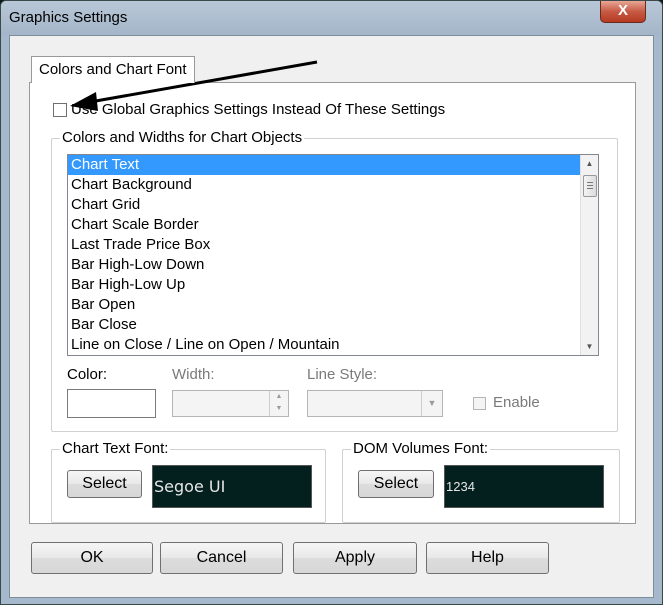 The image size is (663, 605). What do you see at coordinates (333, 225) in the screenshot?
I see `list-item: Chart Scale Border` at bounding box center [333, 225].